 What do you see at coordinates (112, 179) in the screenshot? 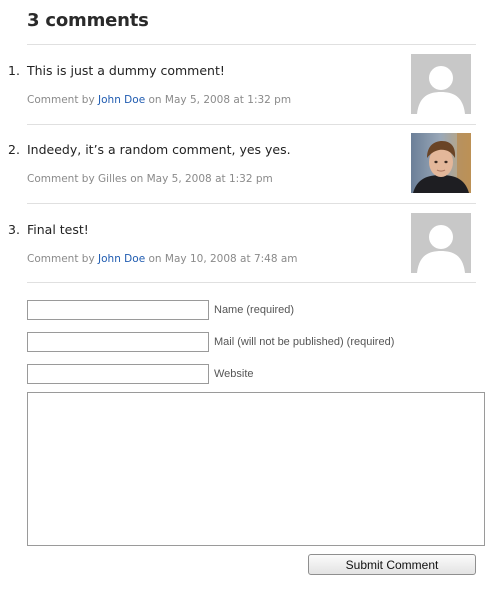
I see `comment-author: Gilles` at bounding box center [112, 179].